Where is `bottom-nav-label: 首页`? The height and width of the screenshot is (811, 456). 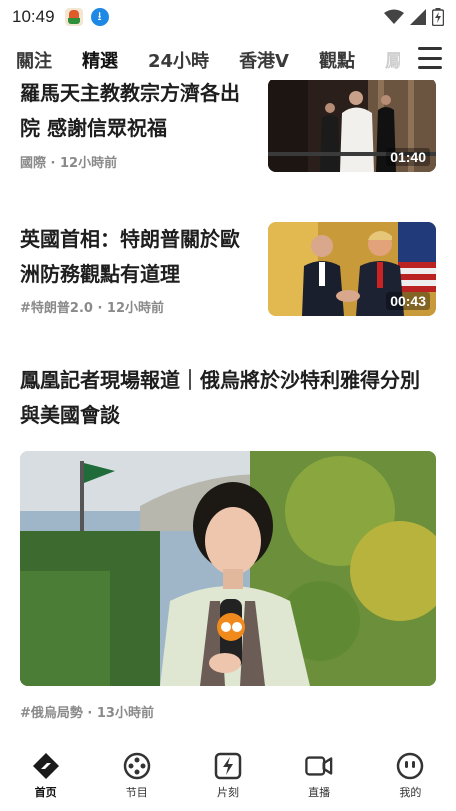 bottom-nav-label: 首页 is located at coordinates (45, 792).